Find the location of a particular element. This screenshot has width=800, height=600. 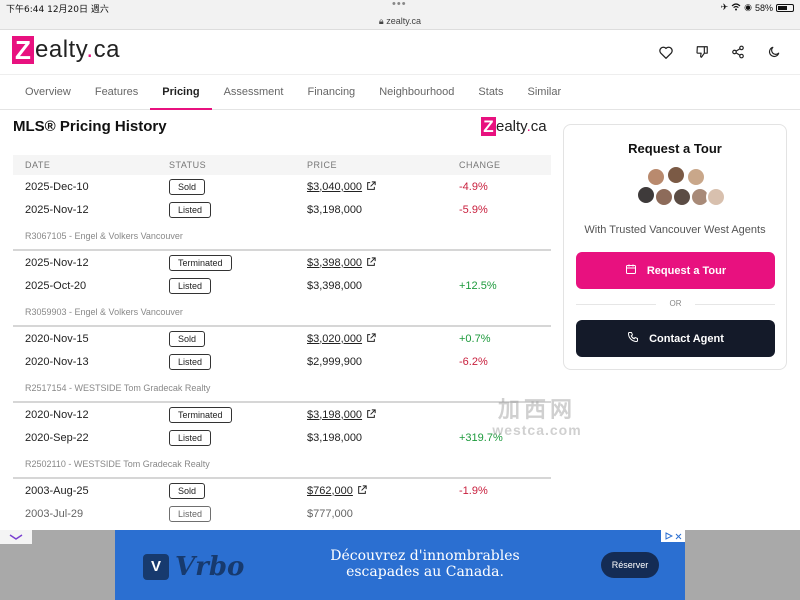

tab-similar: Similar is located at coordinates (545, 92).